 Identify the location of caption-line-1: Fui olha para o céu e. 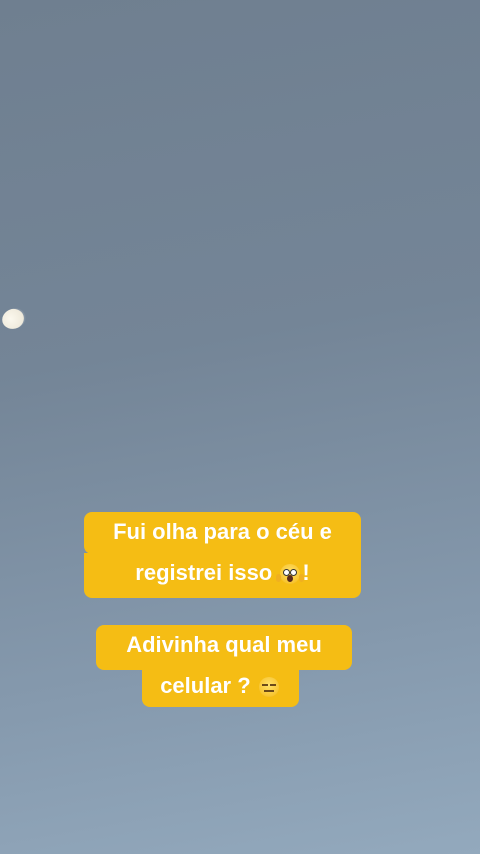
(222, 533).